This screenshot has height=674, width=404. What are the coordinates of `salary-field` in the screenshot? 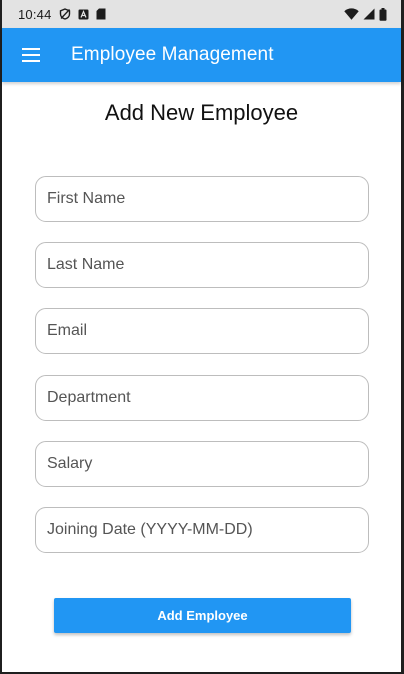 It's located at (202, 464).